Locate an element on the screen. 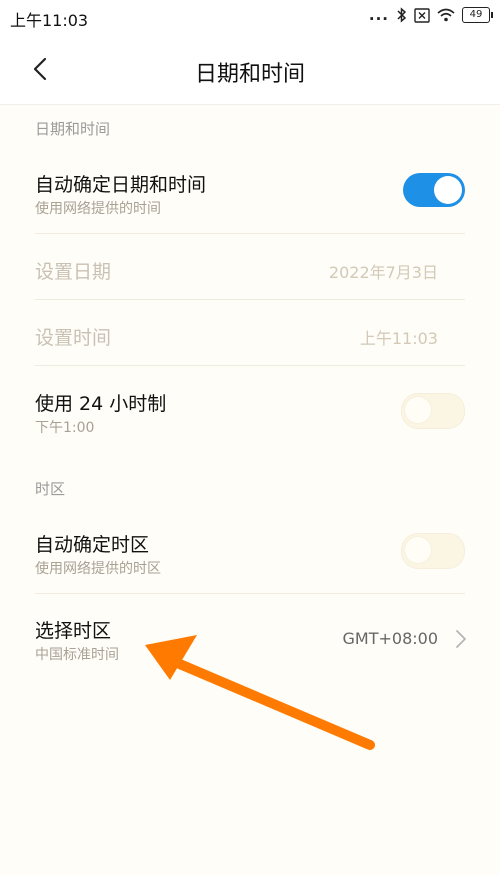 Image resolution: width=500 pixels, height=875 pixels. status-bar: 上午11:03 ... 49 is located at coordinates (250, 17).